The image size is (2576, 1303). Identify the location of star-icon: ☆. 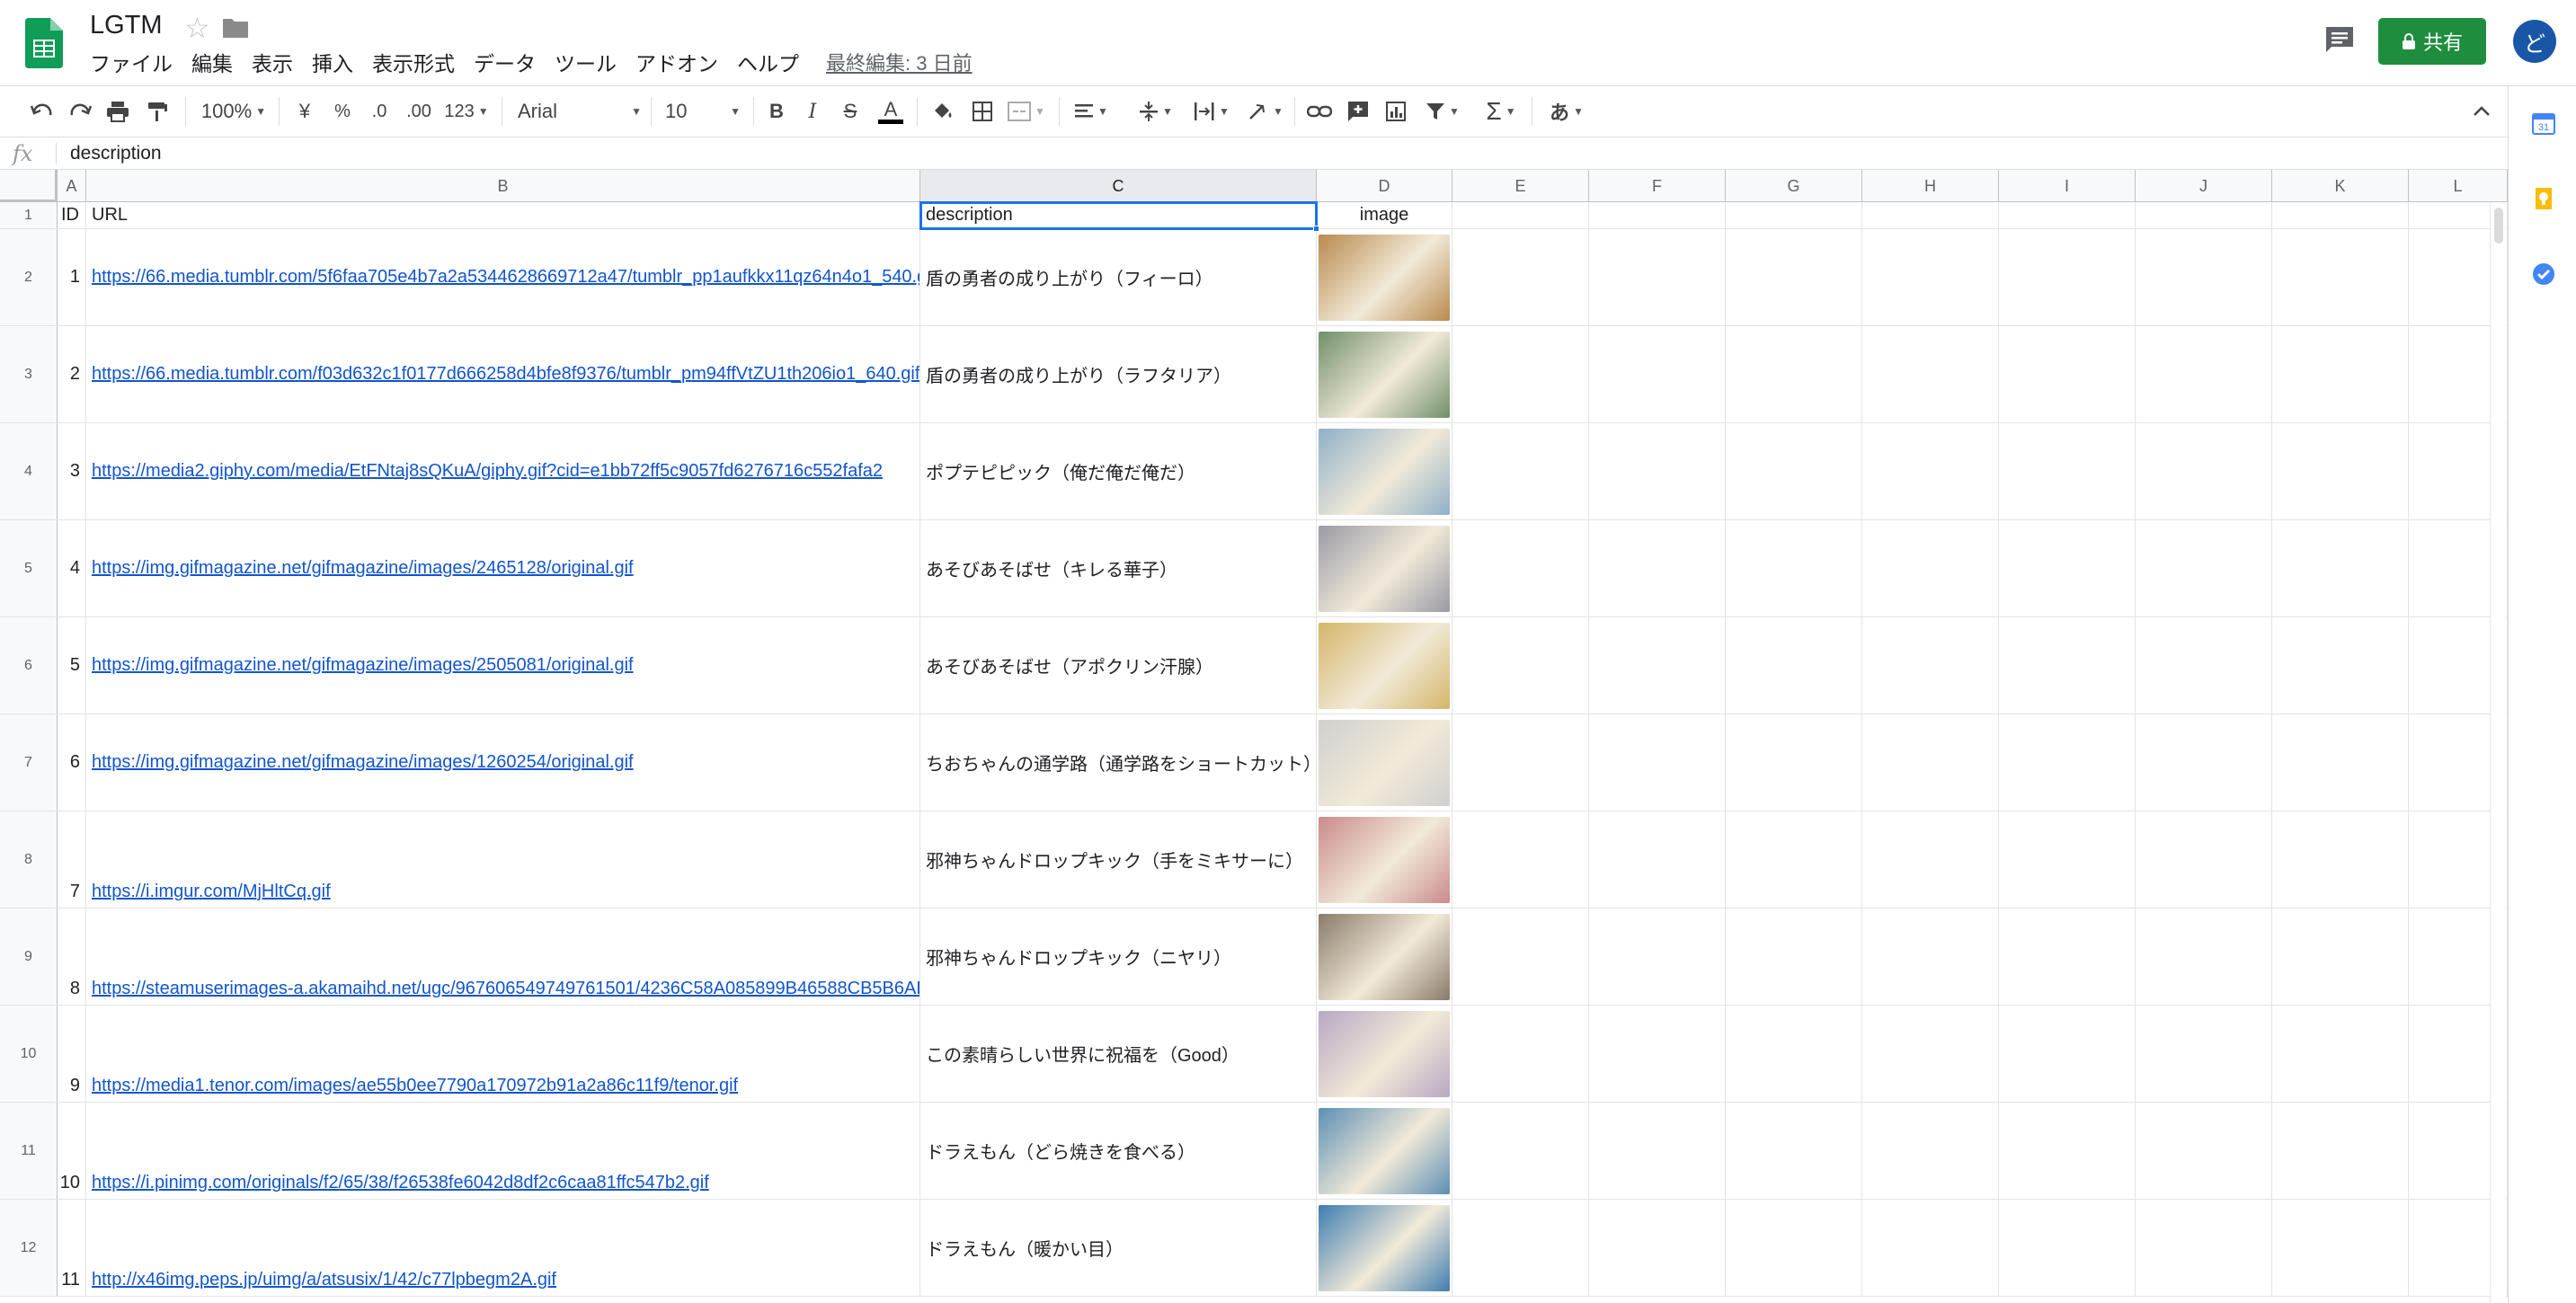
(197, 28).